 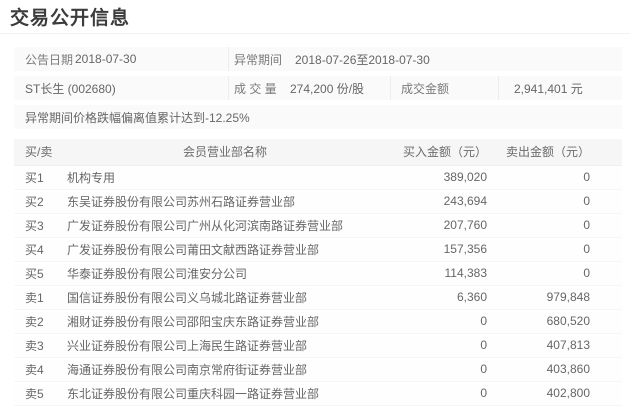 I want to click on table-row: 卖4 海通证券股份有限公司南京常府街证券营业部 0 403,860, so click(x=318, y=369).